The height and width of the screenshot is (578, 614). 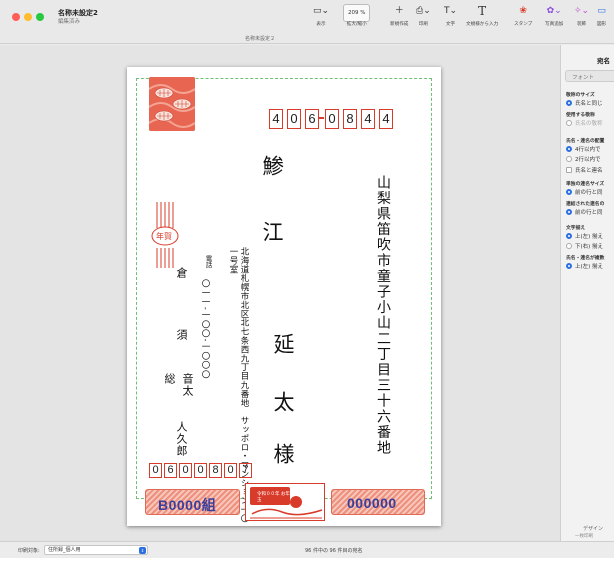 I want to click on section-text-align: 文字揃え, so click(x=576, y=228).